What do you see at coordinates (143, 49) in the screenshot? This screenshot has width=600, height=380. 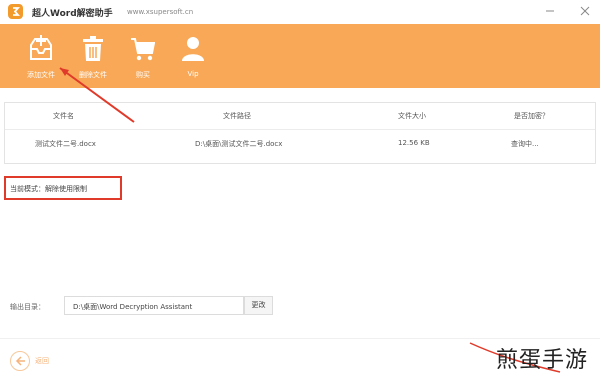 I see `cart-icon` at bounding box center [143, 49].